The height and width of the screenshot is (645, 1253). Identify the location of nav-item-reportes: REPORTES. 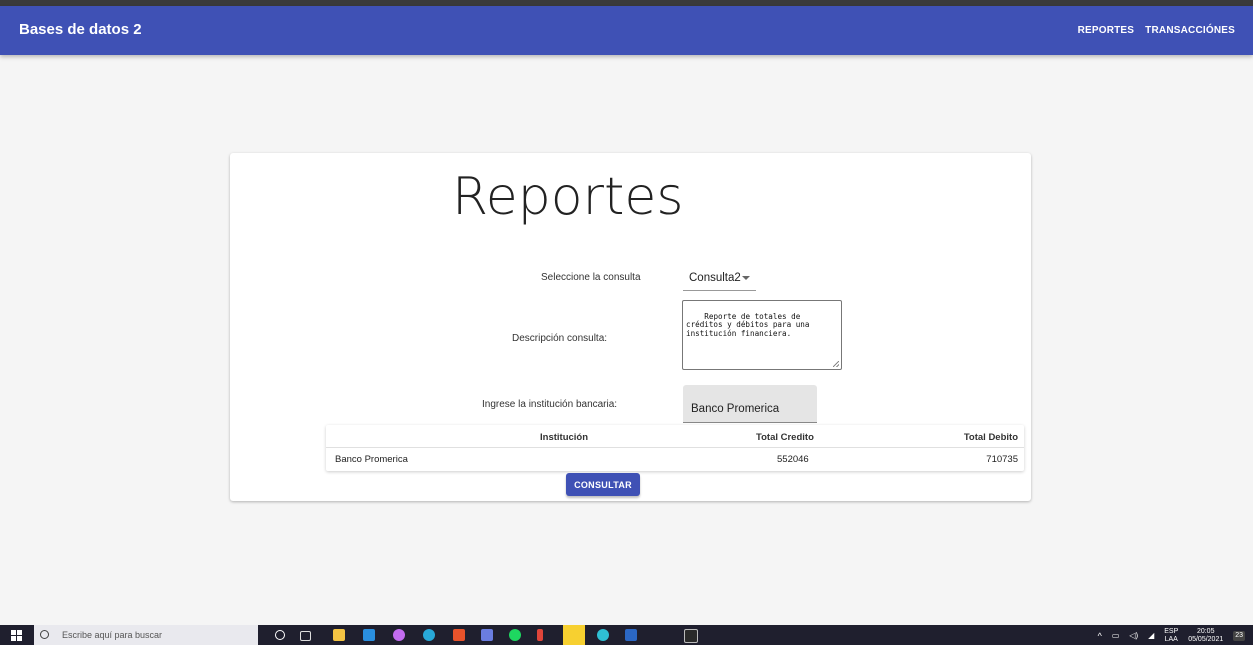
(1106, 30).